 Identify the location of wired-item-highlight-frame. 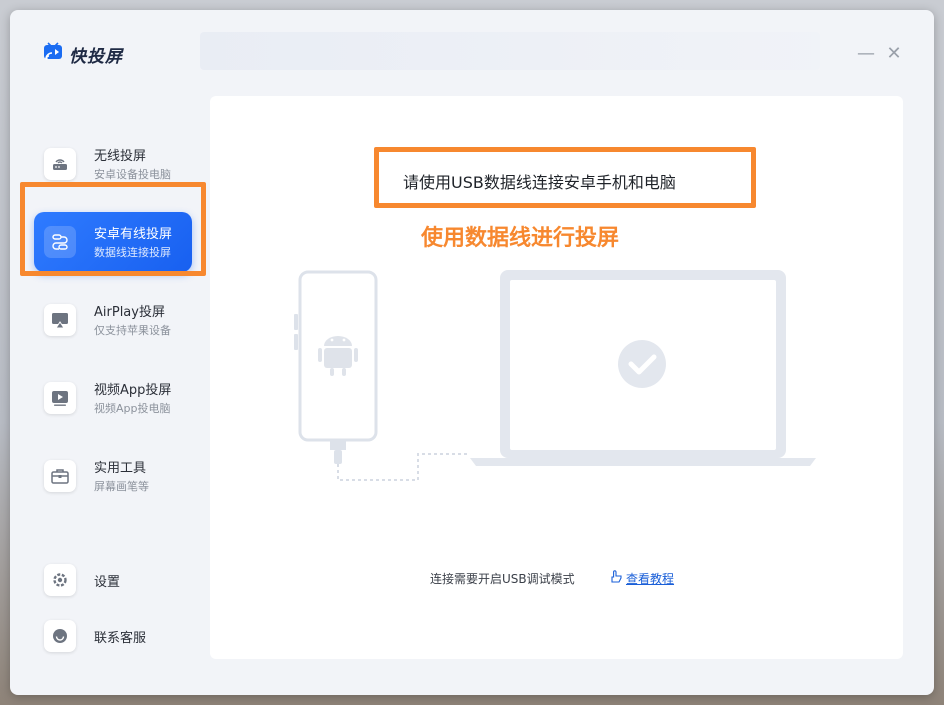
(113, 229).